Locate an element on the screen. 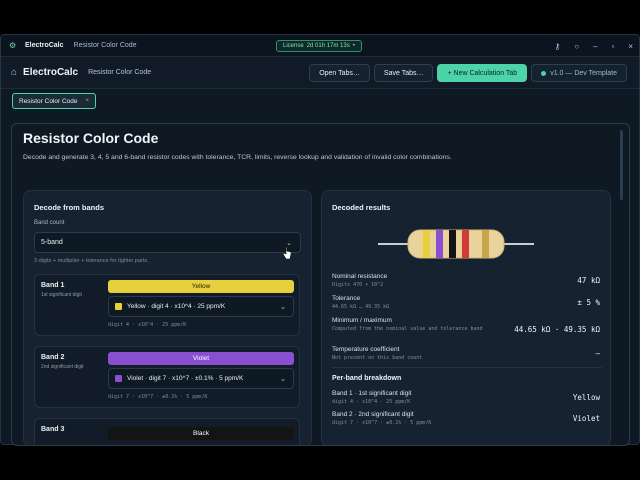  result-key: Temperature coefficient is located at coordinates (366, 349).